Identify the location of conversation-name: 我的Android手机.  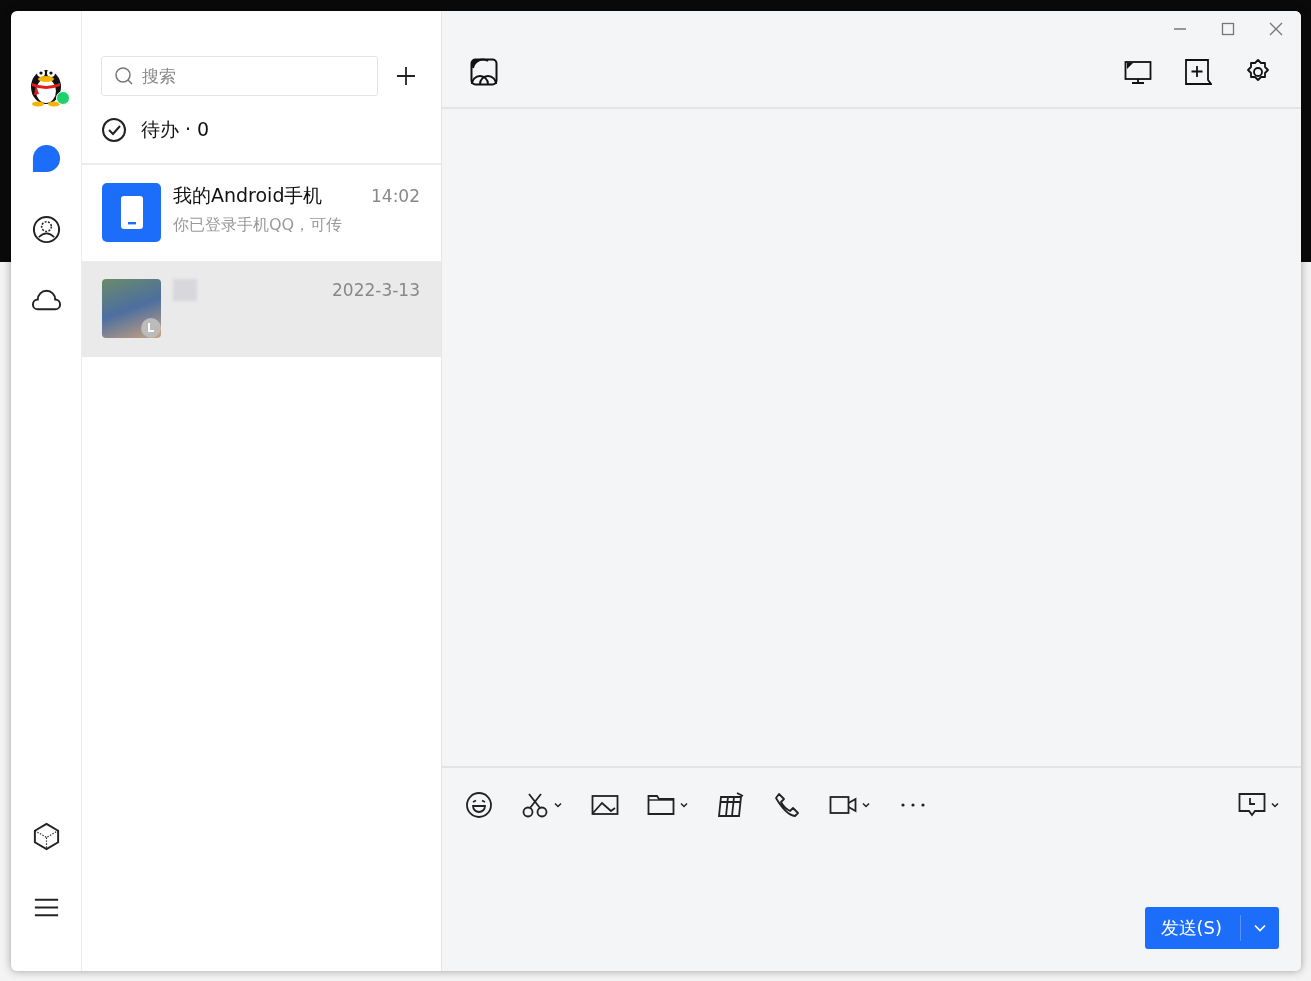
(248, 195).